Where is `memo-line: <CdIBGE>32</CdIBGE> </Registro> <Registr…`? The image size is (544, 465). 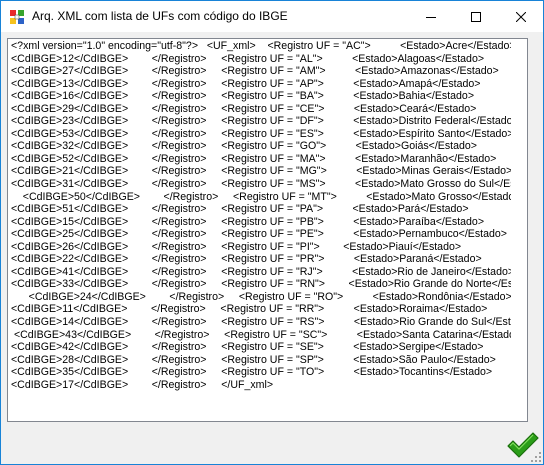 memo-line: <CdIBGE>32</CdIBGE> </Registro> <Registr… is located at coordinates (244, 146).